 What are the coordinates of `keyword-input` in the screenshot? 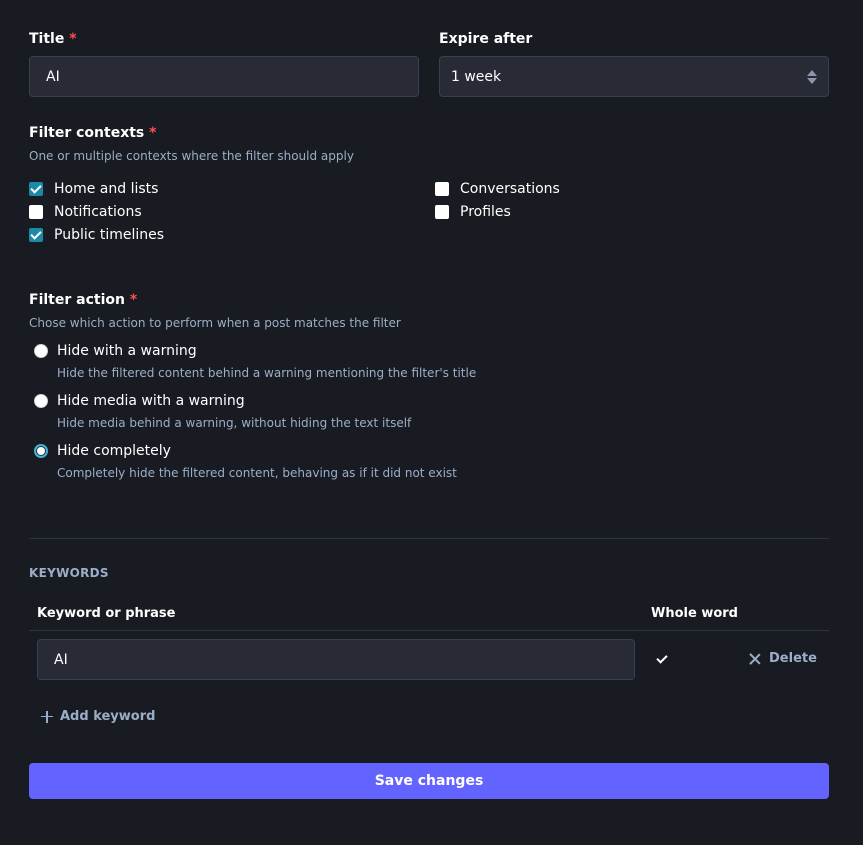 It's located at (336, 659).